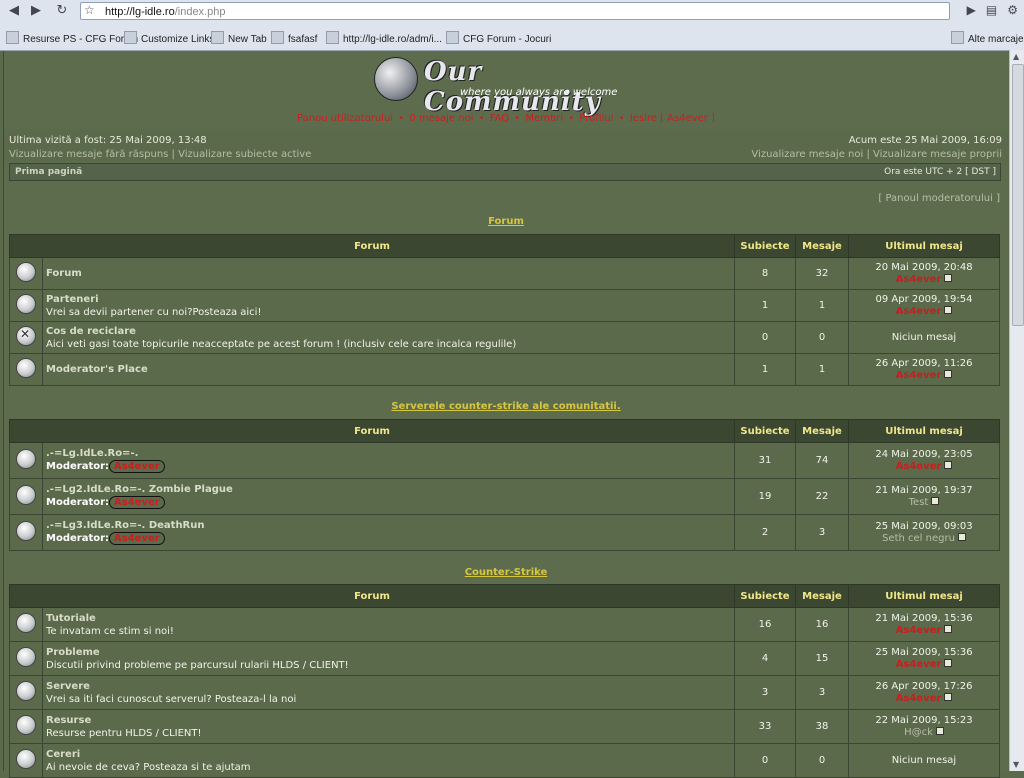 Image resolution: width=1024 pixels, height=778 pixels. I want to click on wrench-icon: ⚙, so click(1012, 10).